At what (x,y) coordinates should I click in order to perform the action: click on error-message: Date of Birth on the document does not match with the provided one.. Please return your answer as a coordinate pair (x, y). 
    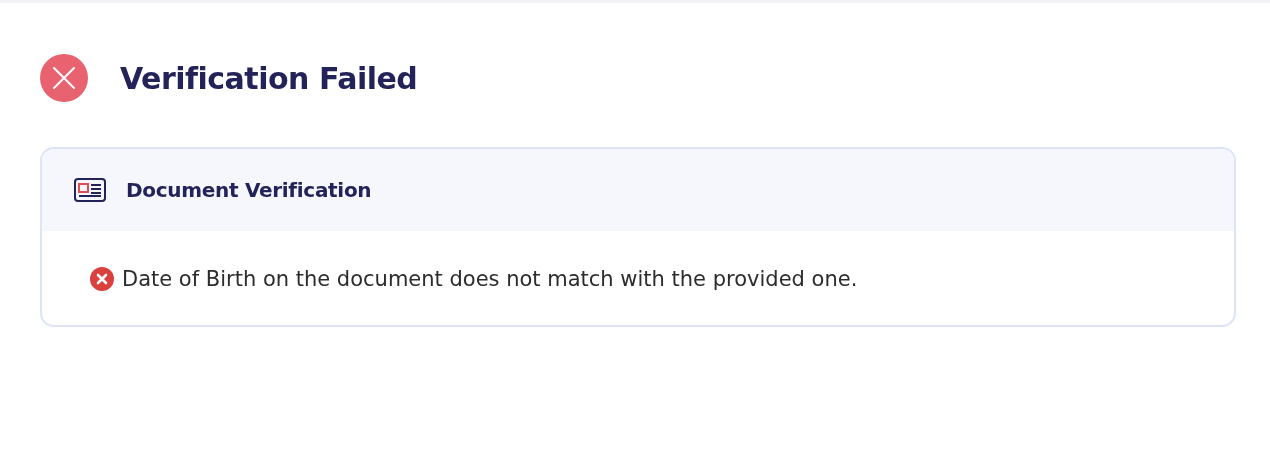
    Looking at the image, I should click on (490, 279).